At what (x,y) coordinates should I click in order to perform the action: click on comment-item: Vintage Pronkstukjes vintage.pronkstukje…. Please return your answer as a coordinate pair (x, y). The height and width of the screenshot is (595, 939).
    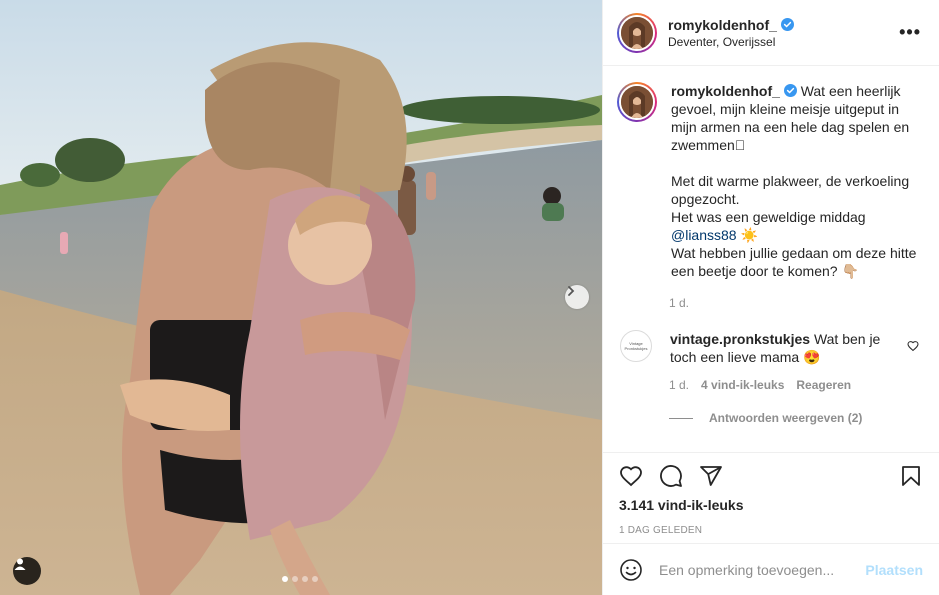
    Looking at the image, I should click on (770, 377).